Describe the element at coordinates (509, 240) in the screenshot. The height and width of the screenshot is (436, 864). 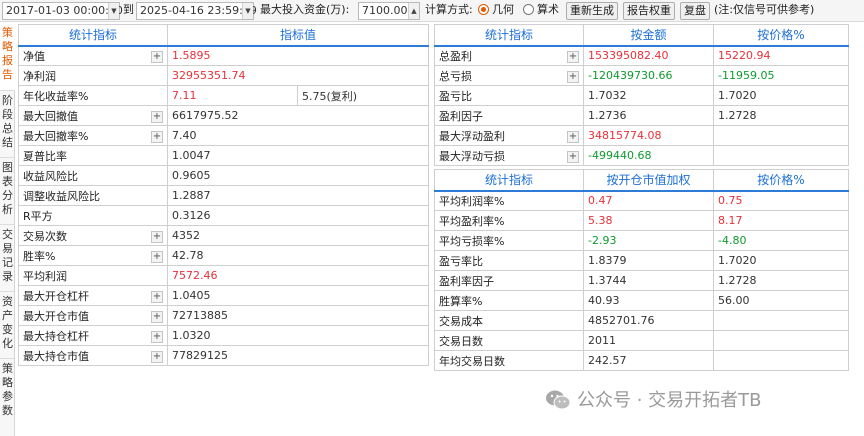
I see `metric-label-cell: 平均亏损率%` at that location.